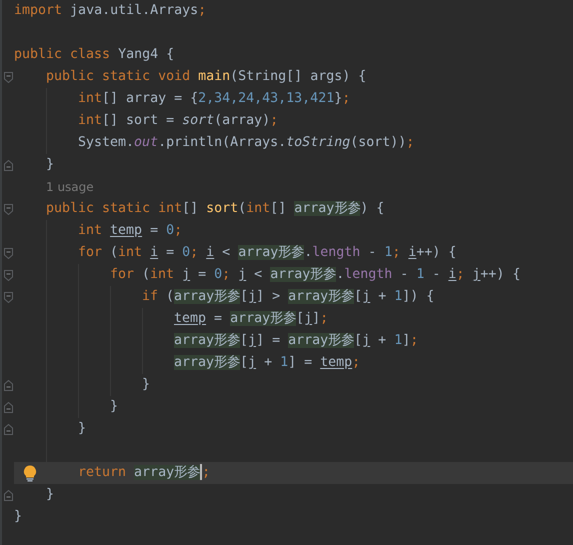  I want to click on lightbulb-icon, so click(30, 473).